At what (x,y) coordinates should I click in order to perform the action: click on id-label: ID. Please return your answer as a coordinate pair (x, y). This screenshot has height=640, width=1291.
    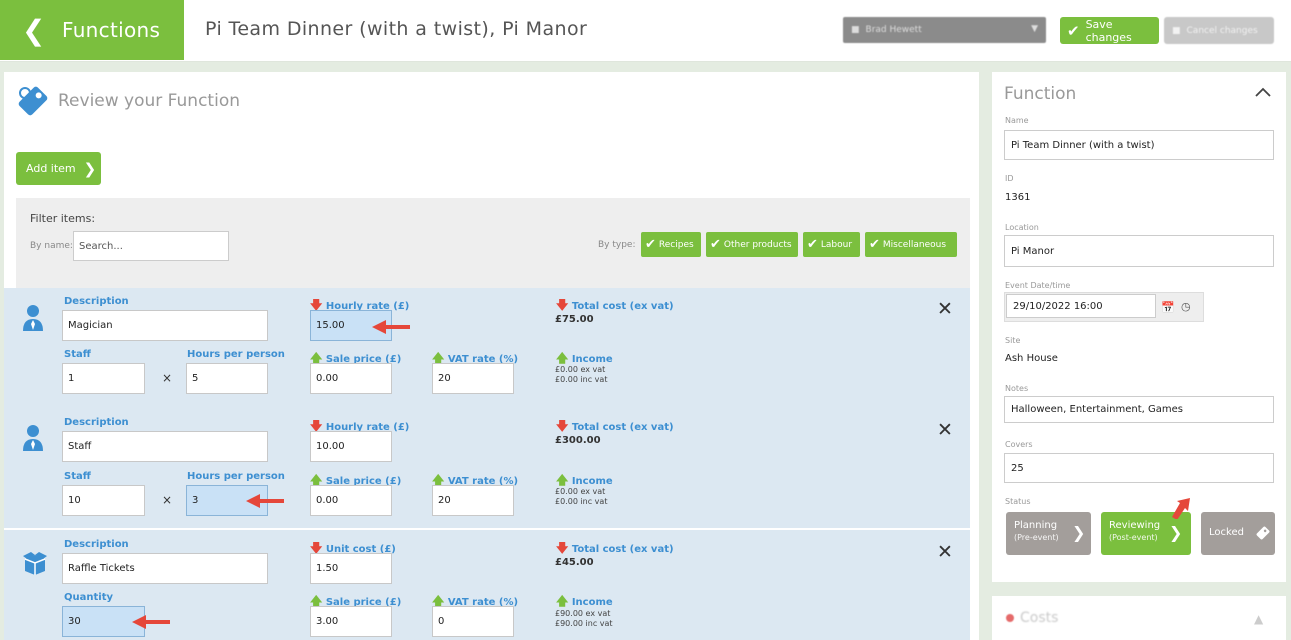
    Looking at the image, I should click on (1009, 178).